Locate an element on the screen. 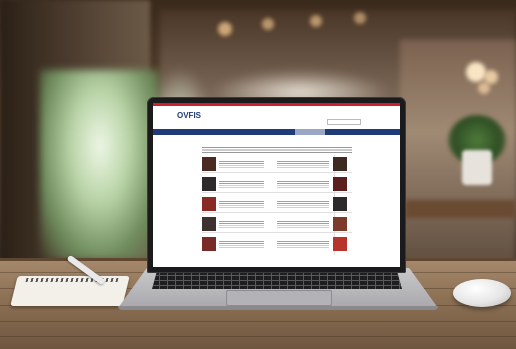 Image resolution: width=516 pixels, height=349 pixels. keyboard-rows is located at coordinates (277, 280).